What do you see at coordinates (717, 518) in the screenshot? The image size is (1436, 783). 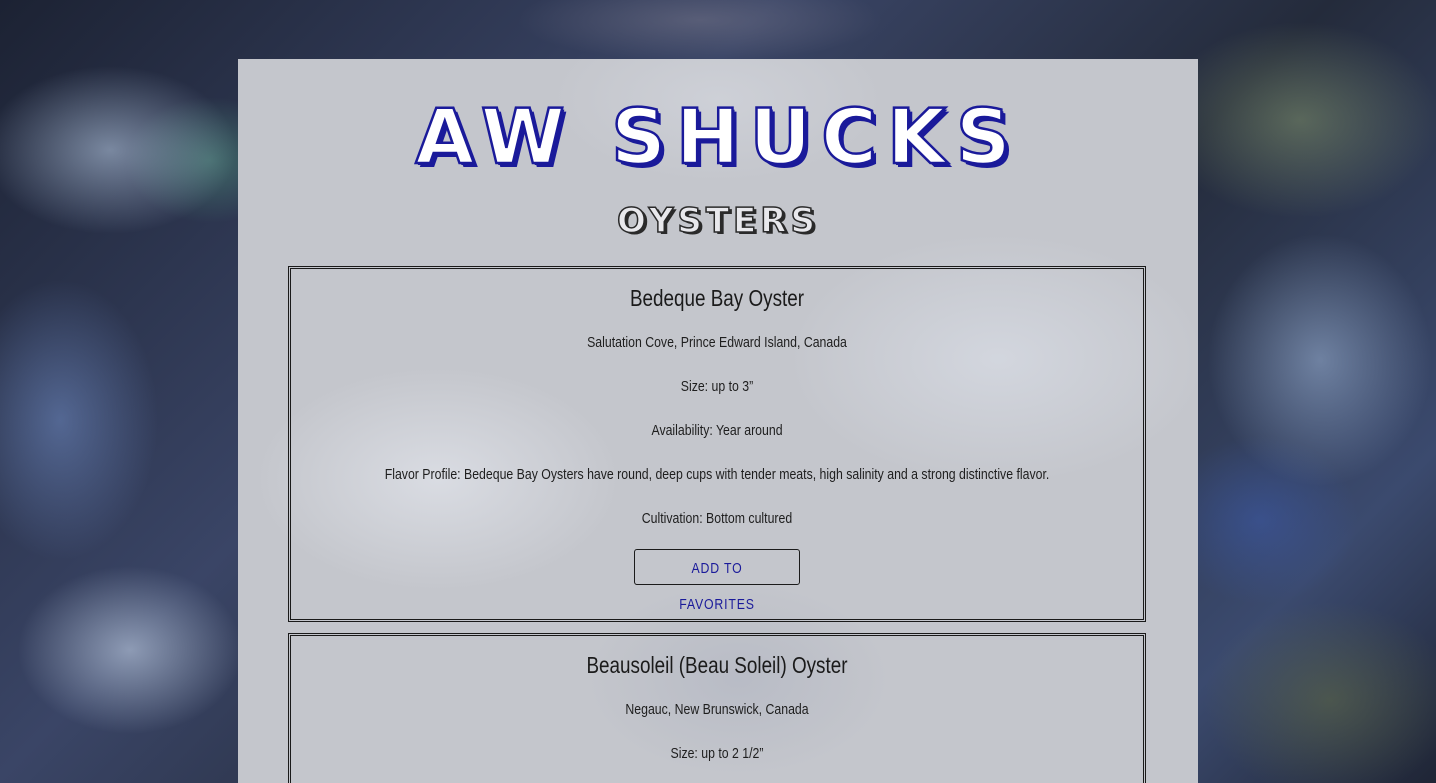 I see `oyster-cultivation: Cultivation: Bottom cultured` at bounding box center [717, 518].